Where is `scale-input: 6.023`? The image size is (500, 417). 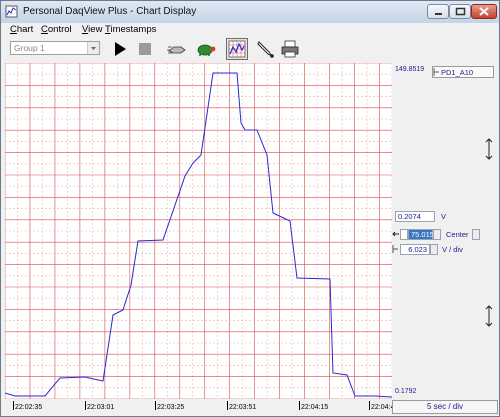 scale-input: 6.023 is located at coordinates (415, 249).